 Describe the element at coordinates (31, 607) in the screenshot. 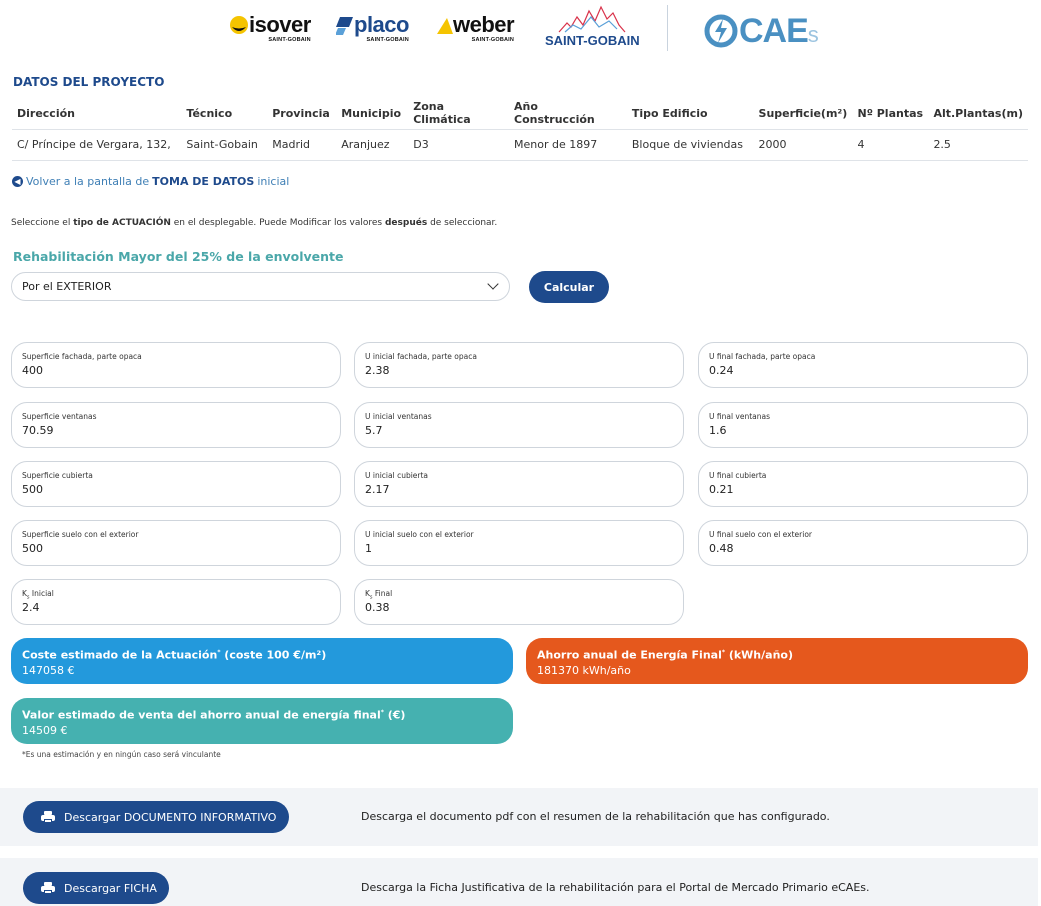

I see `field-value: 2.4` at that location.